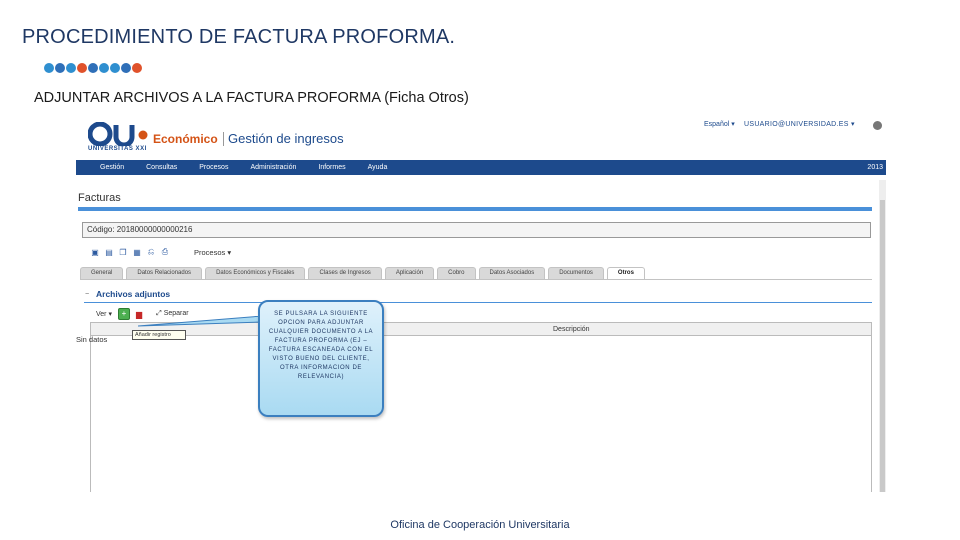 Image resolution: width=960 pixels, height=540 pixels. I want to click on menu-item-consultas: Consultas, so click(150, 167).